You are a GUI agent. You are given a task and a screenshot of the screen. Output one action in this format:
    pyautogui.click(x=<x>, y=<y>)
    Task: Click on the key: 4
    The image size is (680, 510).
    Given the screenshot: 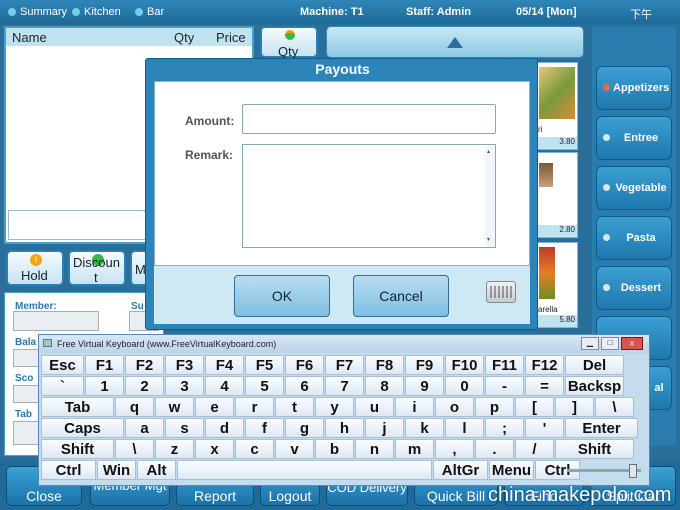 What is the action you would take?
    pyautogui.click(x=224, y=386)
    